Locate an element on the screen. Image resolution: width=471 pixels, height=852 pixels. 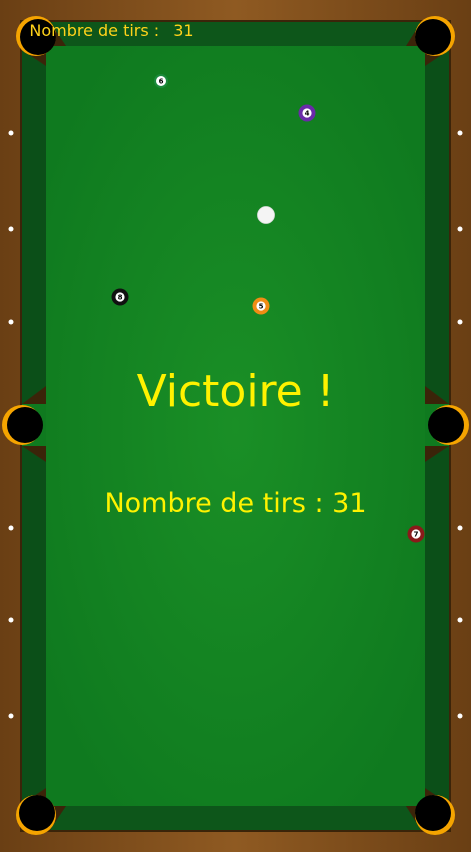
ball-6: 6 is located at coordinates (161, 81).